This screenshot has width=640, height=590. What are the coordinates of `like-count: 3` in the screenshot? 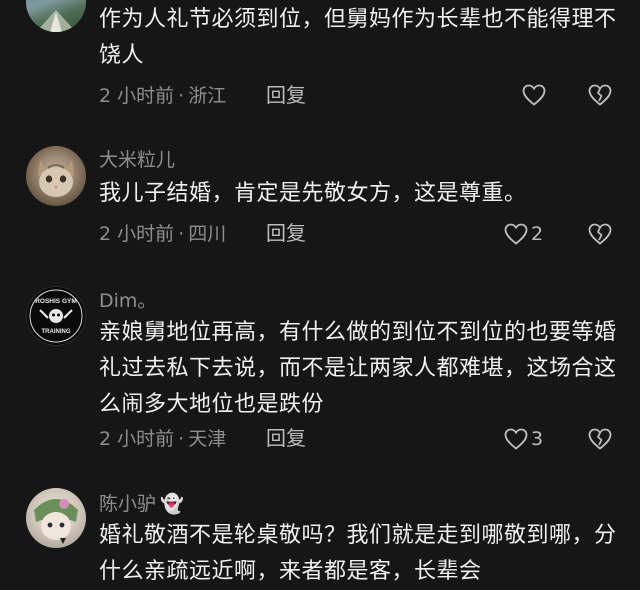 It's located at (537, 439).